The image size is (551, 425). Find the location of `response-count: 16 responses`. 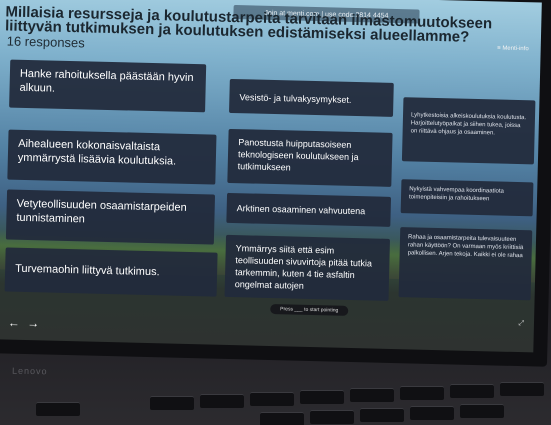

response-count: 16 responses is located at coordinates (45, 42).